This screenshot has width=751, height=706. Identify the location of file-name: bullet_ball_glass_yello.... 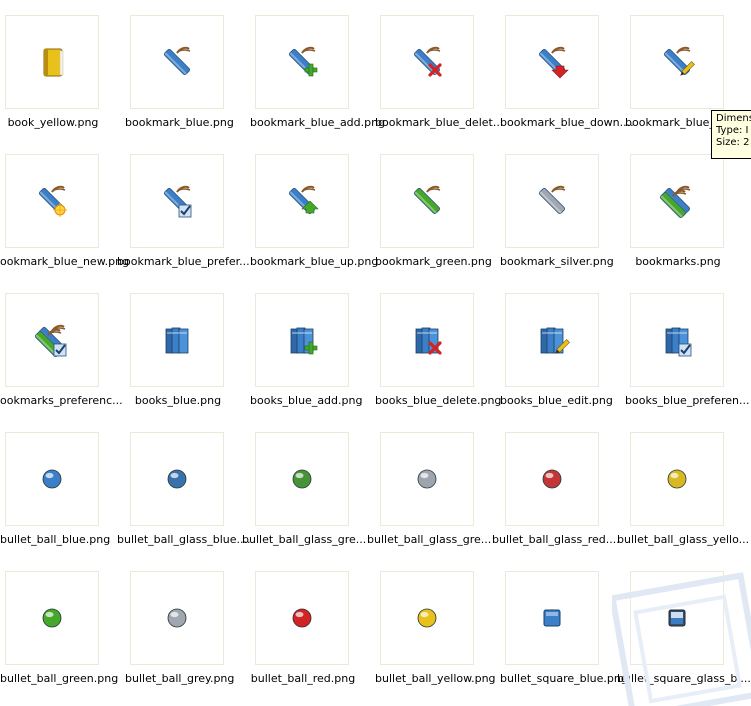
(683, 539).